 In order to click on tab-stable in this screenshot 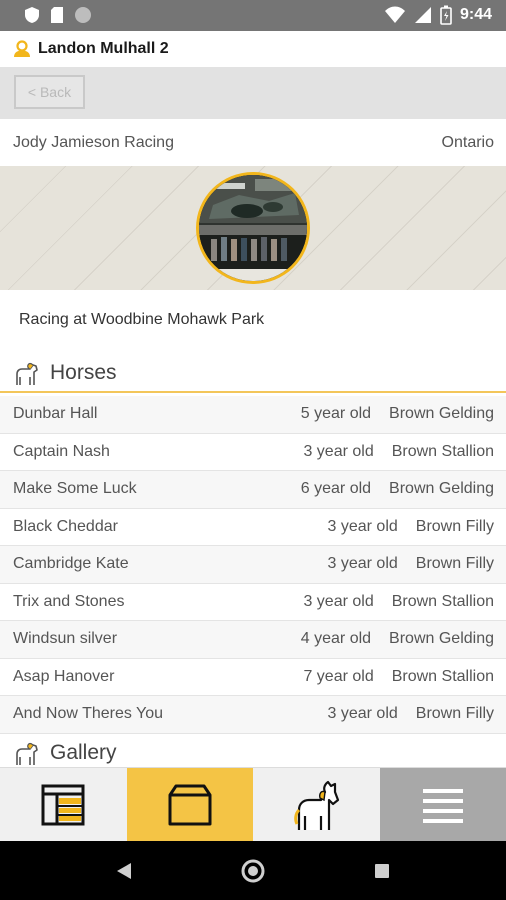, I will do `click(189, 805)`.